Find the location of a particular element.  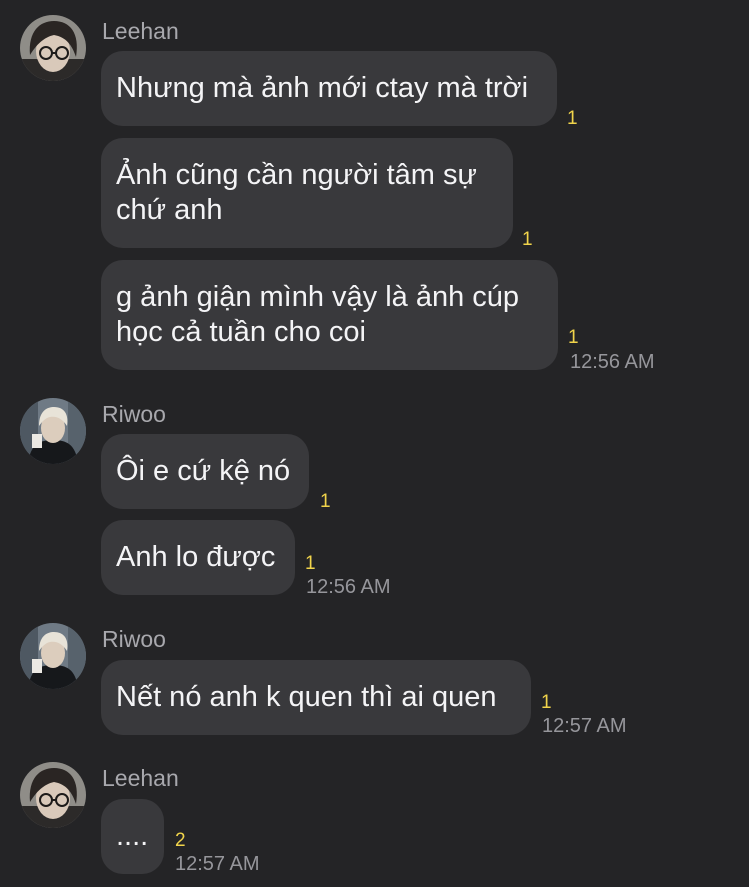

message-bubble: Anh lo được is located at coordinates (198, 557).